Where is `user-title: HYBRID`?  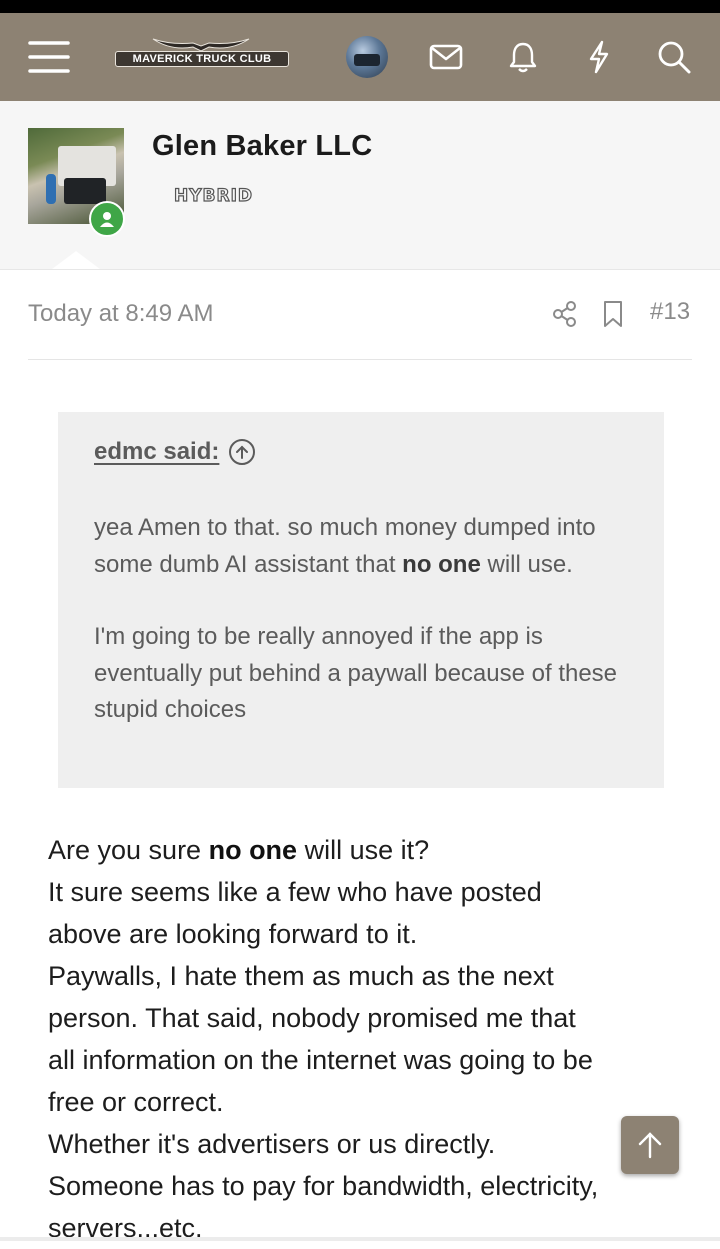 user-title: HYBRID is located at coordinates (213, 195).